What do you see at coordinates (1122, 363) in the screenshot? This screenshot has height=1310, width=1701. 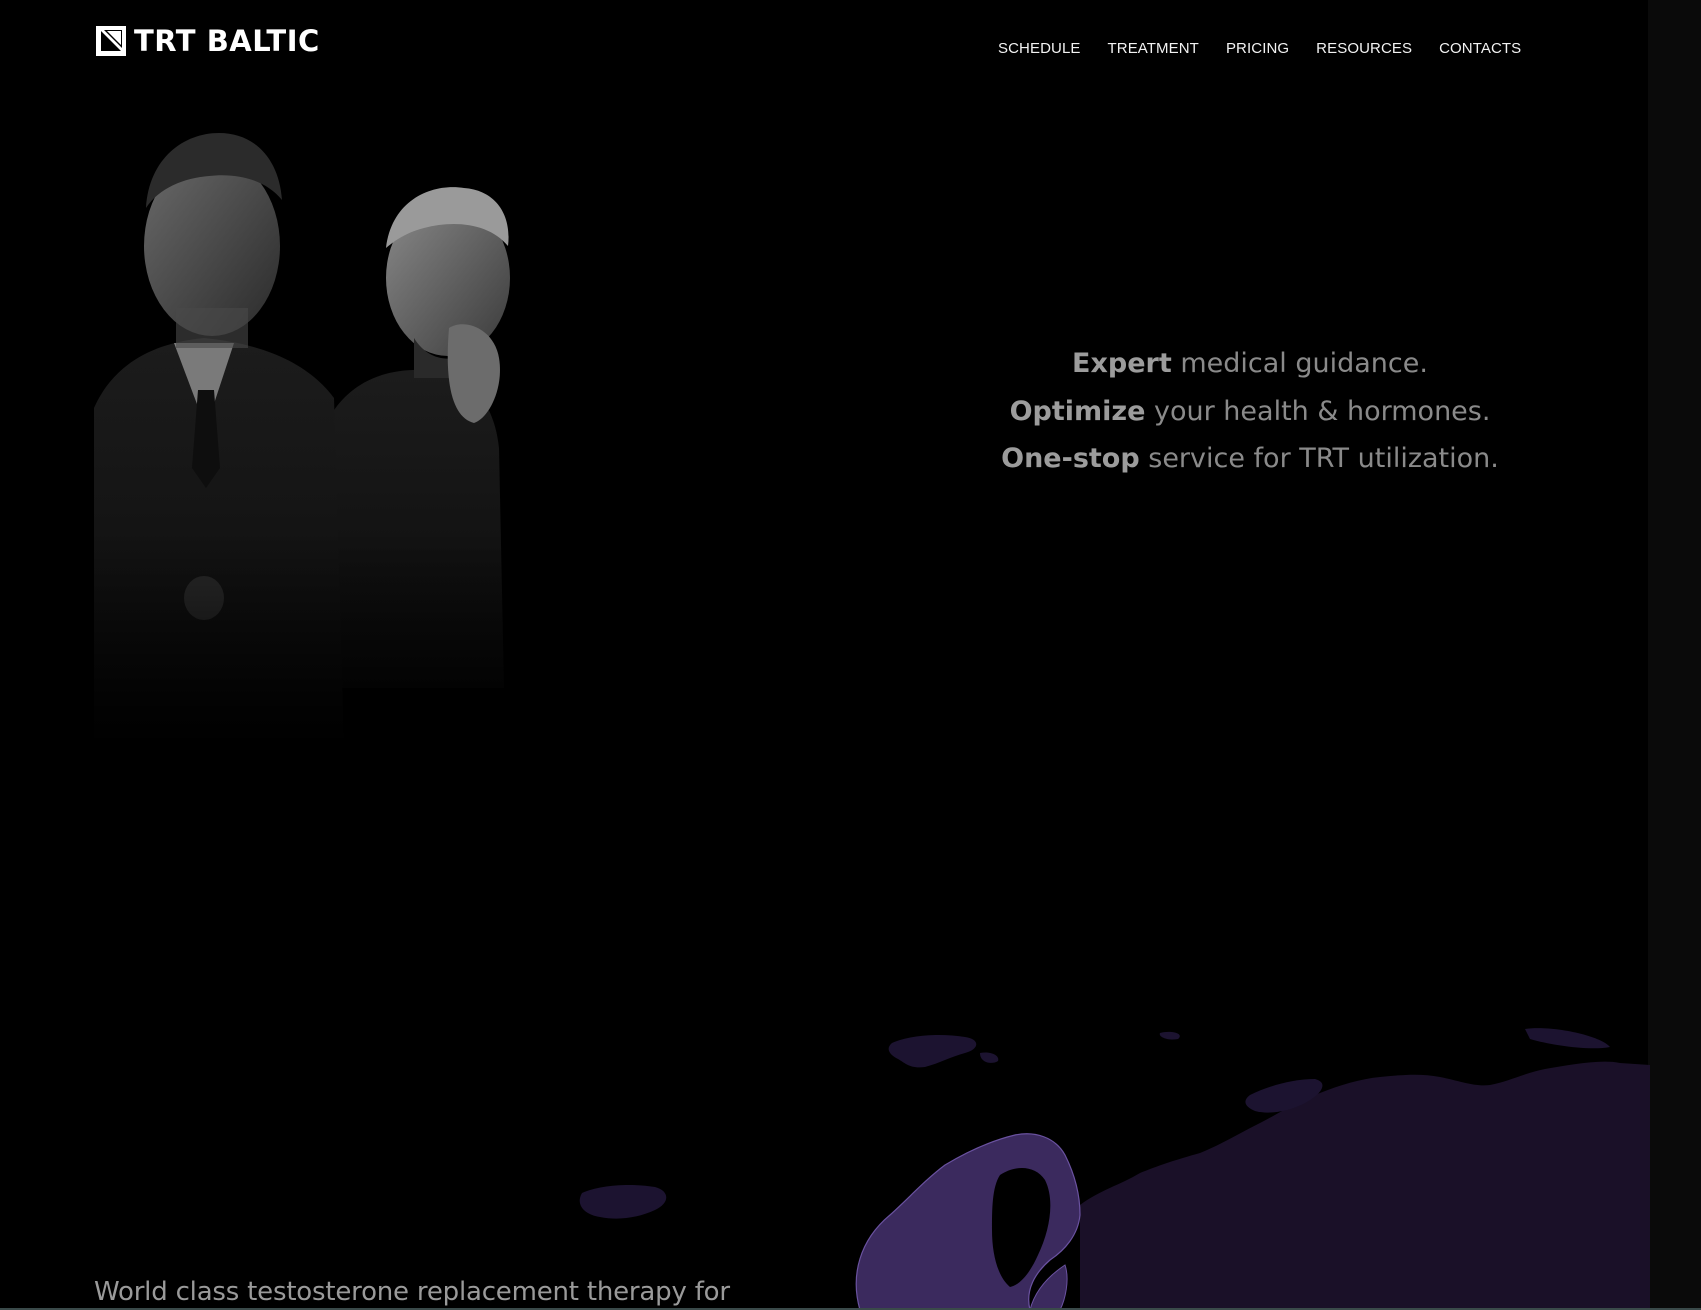 I see `tagline-expert-bold: Expert` at bounding box center [1122, 363].